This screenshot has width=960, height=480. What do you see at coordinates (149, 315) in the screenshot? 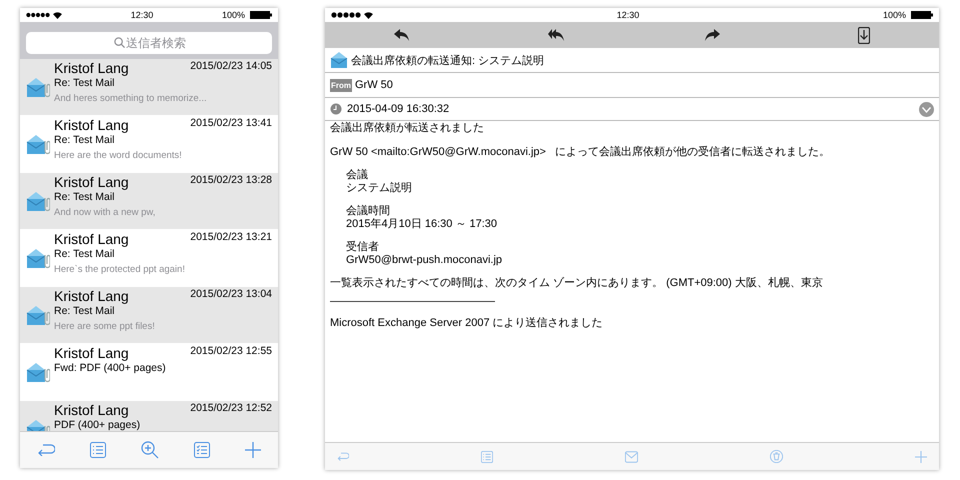
I see `mail-list-item: Kristof Lang 2015/02/23 13:04 Re: Test Mail Here are some ppt files!` at bounding box center [149, 315].